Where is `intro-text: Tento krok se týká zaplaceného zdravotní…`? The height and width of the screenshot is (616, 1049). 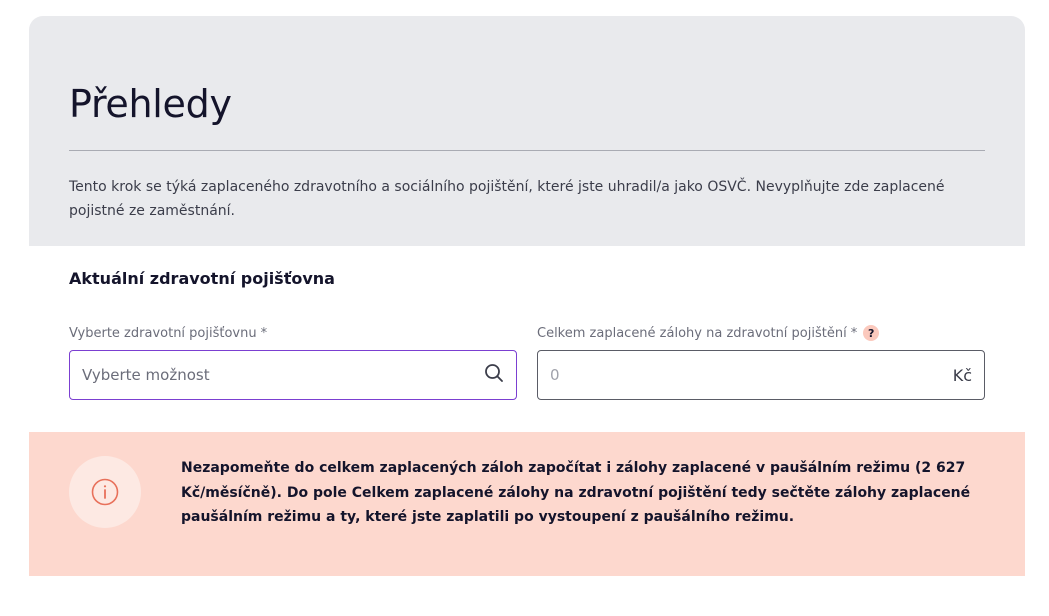 intro-text: Tento krok se týká zaplaceného zdravotní… is located at coordinates (507, 199).